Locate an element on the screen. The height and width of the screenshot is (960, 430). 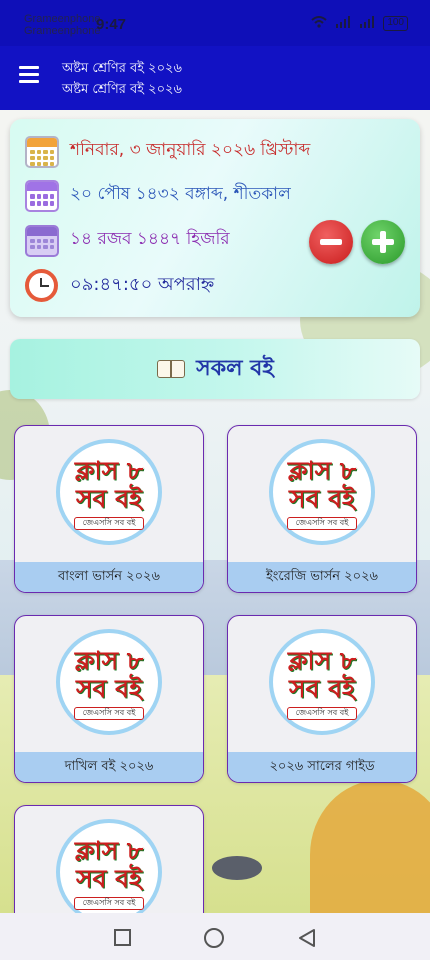
book-card-caption: বাংলা ভার্সন ২০২৬ is located at coordinates (109, 577).